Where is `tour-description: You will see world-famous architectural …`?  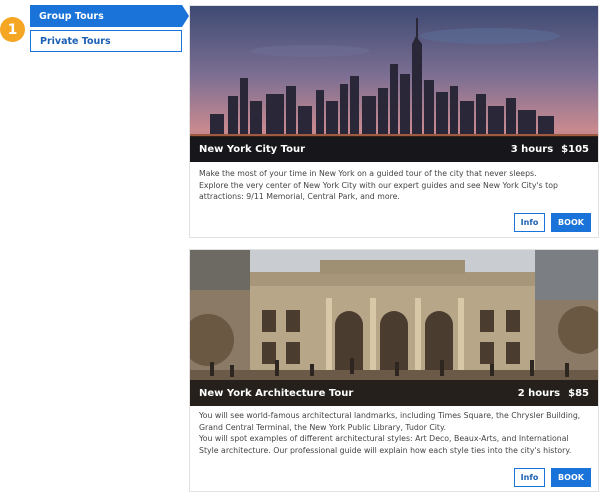
tour-description: You will see world-famous architectural … is located at coordinates (394, 433).